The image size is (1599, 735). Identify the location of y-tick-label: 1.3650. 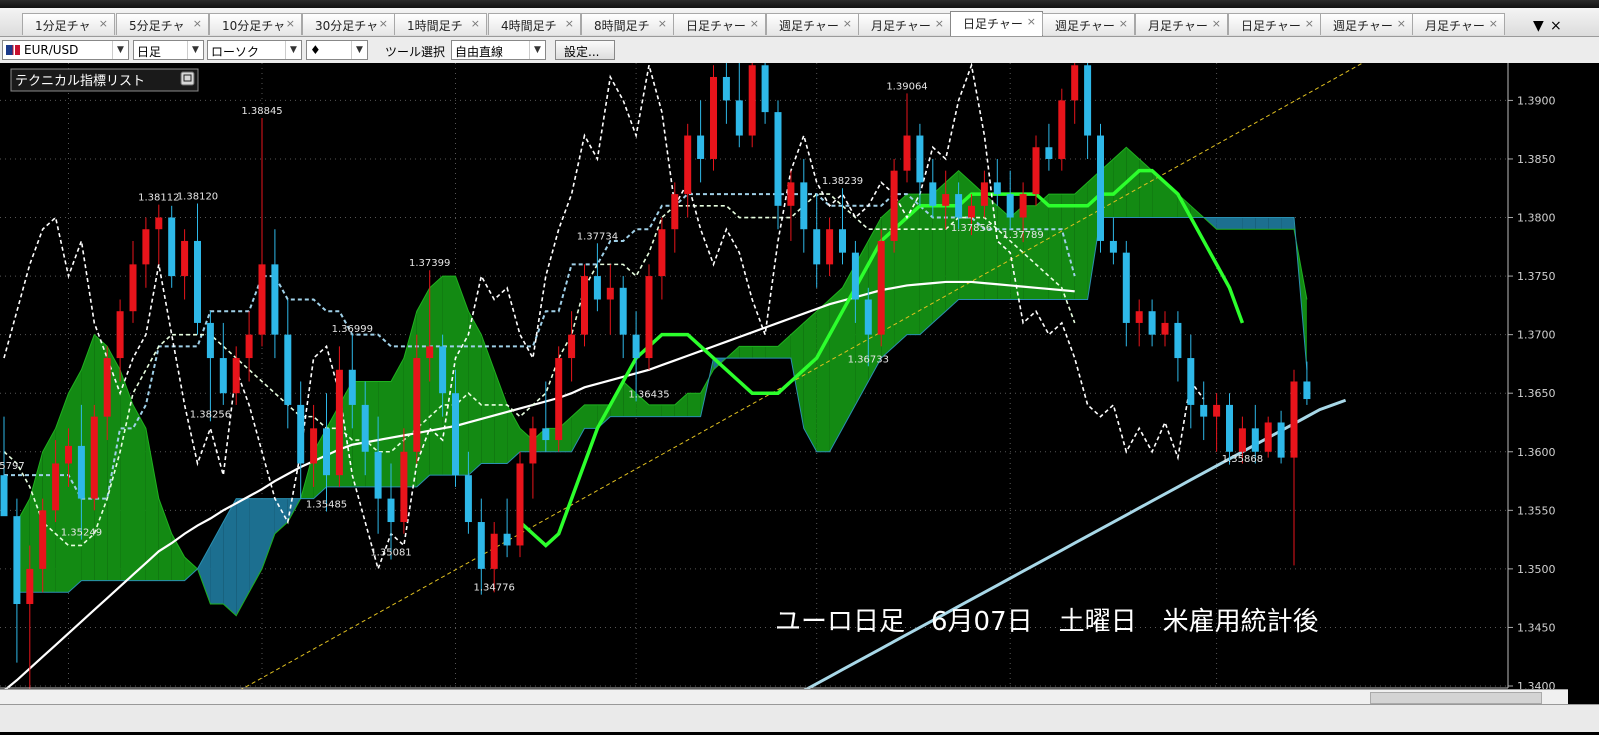
(1536, 393).